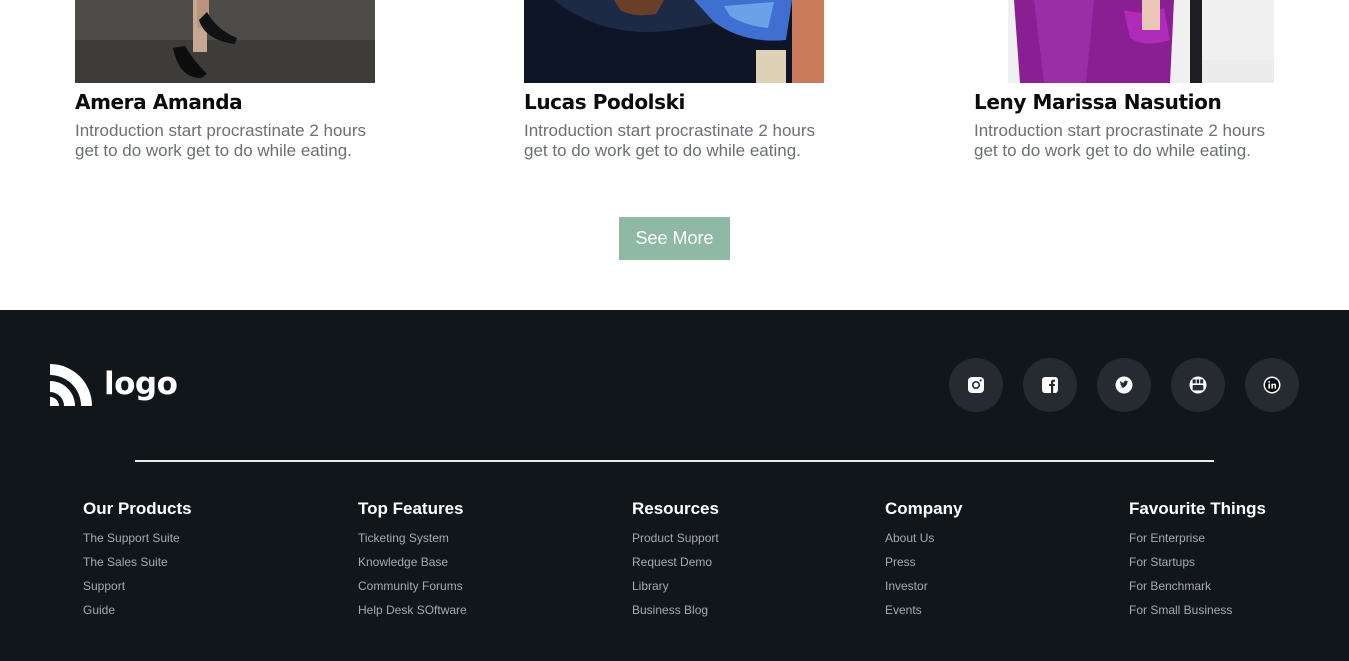 The height and width of the screenshot is (661, 1349). What do you see at coordinates (71, 385) in the screenshot?
I see `logo-icon` at bounding box center [71, 385].